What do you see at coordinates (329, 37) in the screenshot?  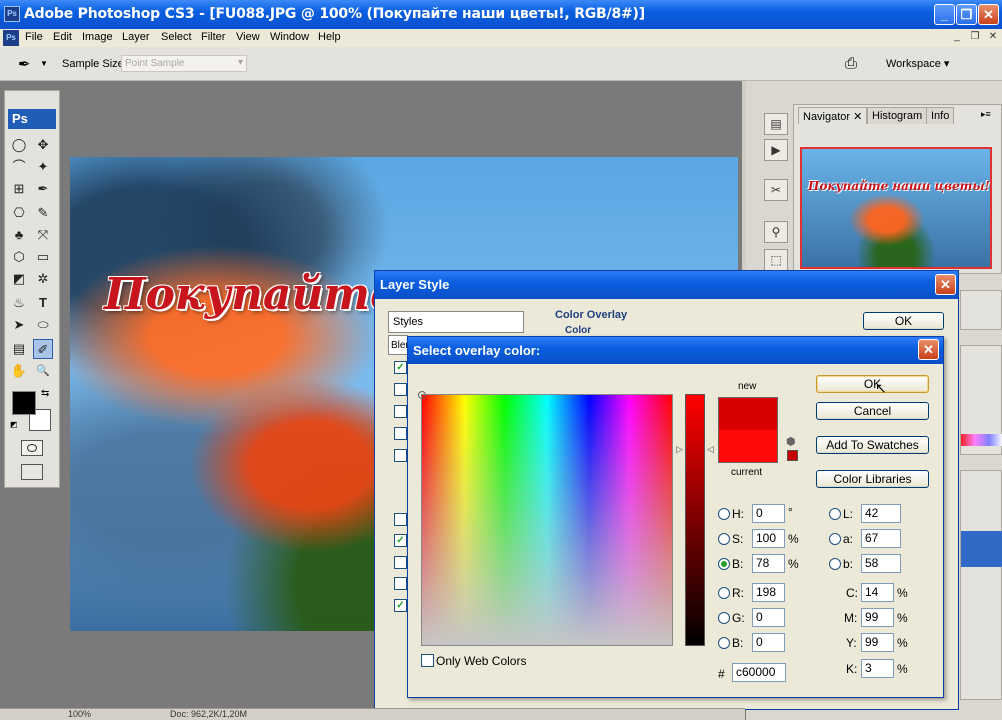 I see `menu-help: Help` at bounding box center [329, 37].